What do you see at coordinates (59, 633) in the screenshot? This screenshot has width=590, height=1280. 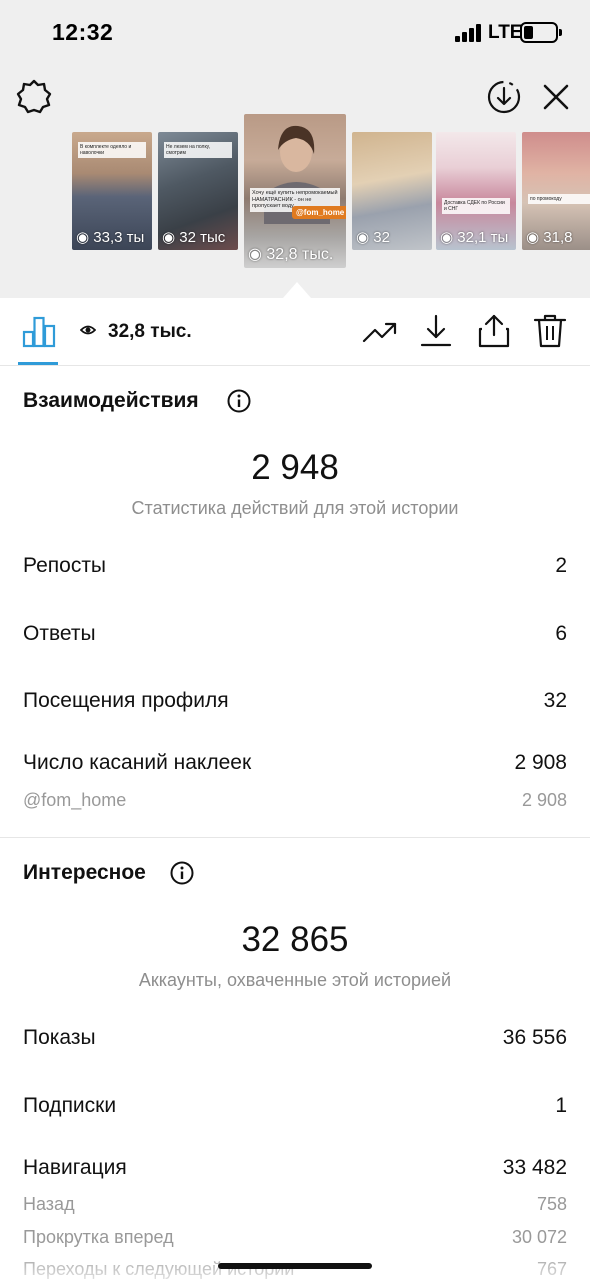 I see `metric-label: Ответы` at bounding box center [59, 633].